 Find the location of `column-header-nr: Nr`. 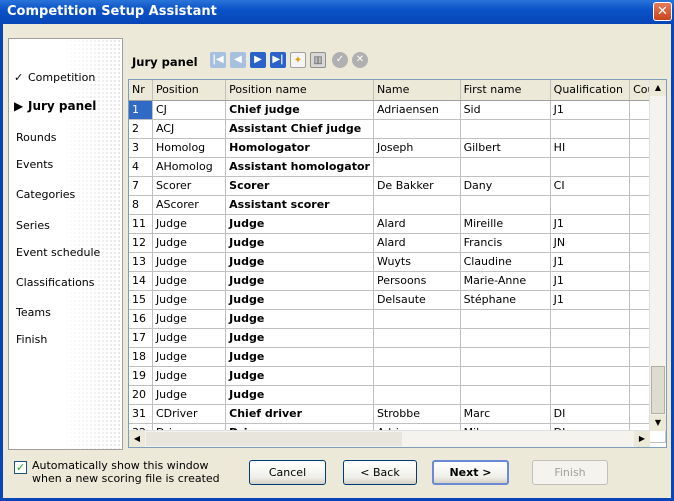

column-header-nr: Nr is located at coordinates (141, 90).